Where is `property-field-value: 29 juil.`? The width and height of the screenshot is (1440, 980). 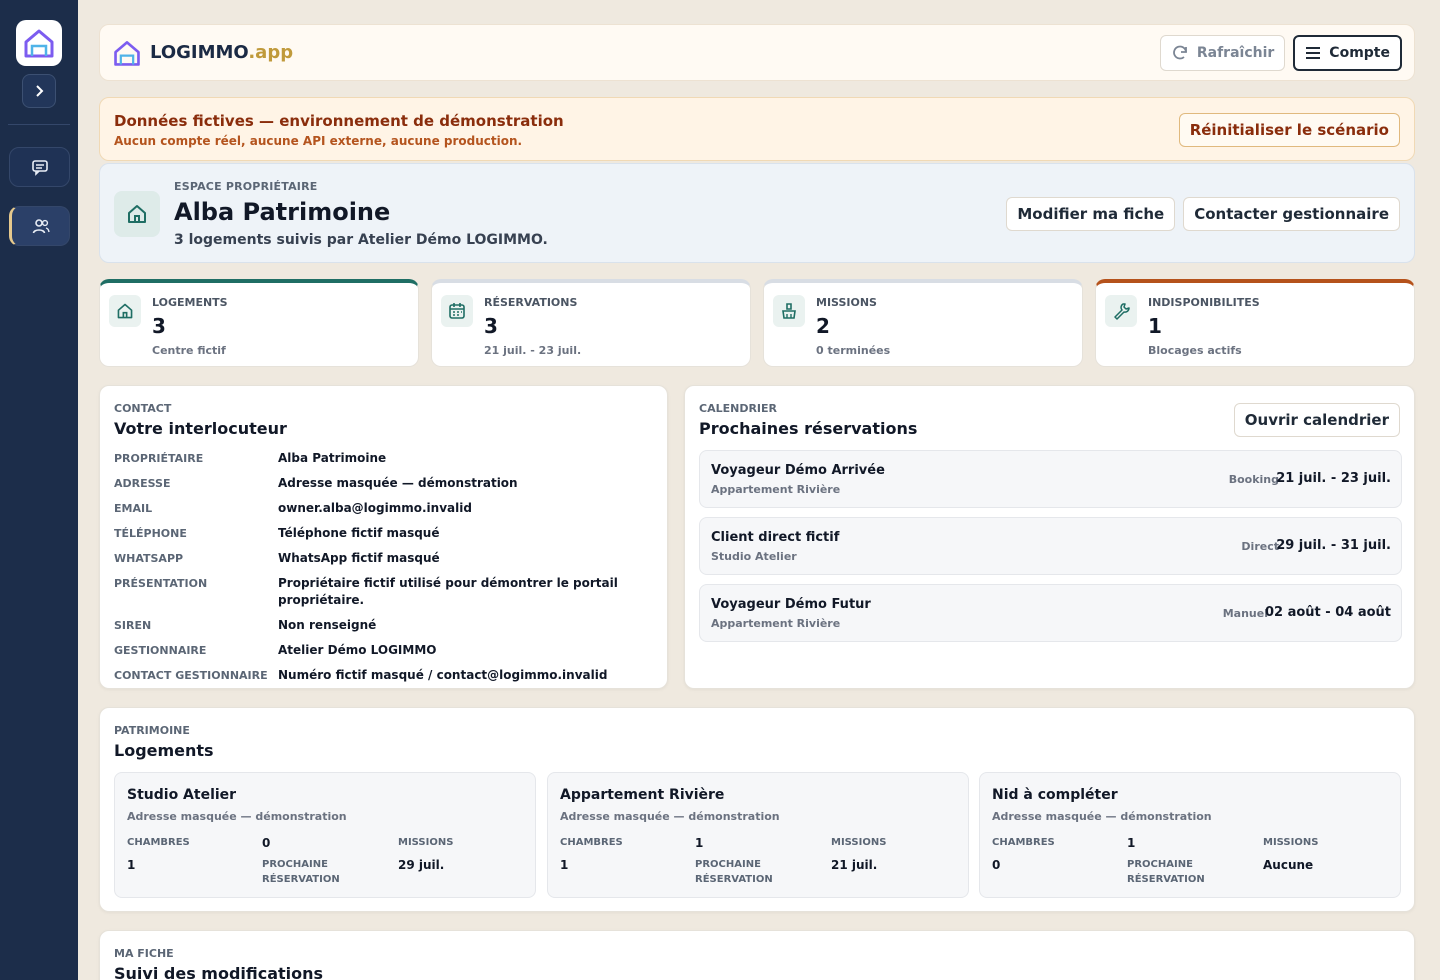
property-field-value: 29 juil. is located at coordinates (421, 865).